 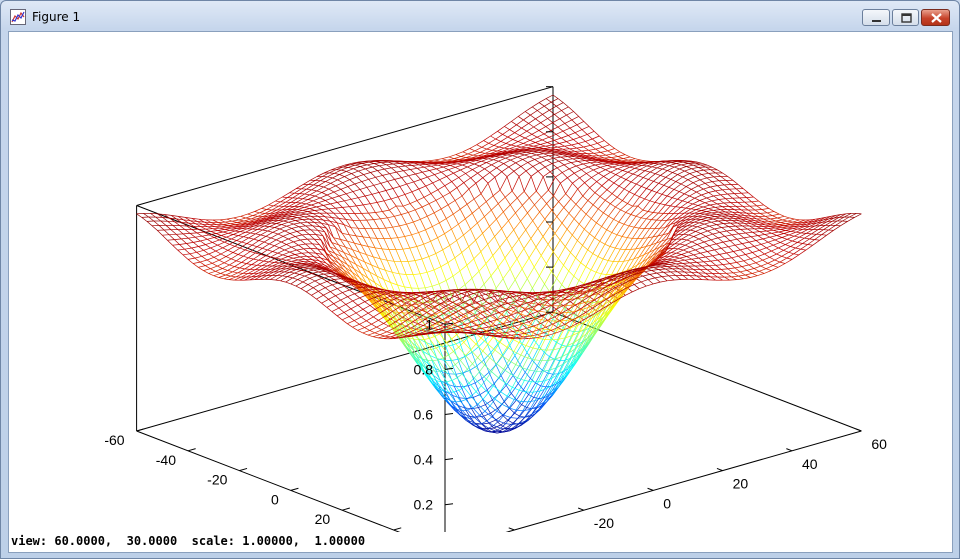 I want to click on maximize-button, so click(x=905, y=17).